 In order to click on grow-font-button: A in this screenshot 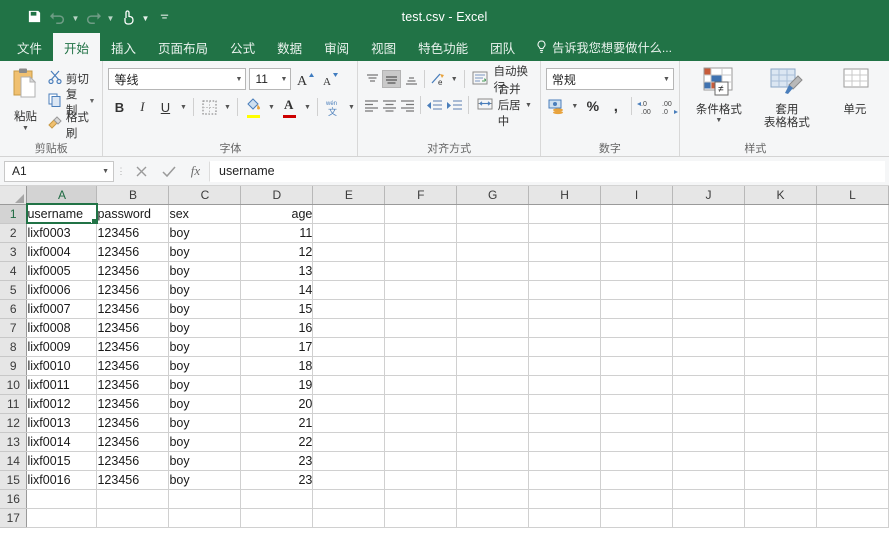, I will do `click(305, 79)`.